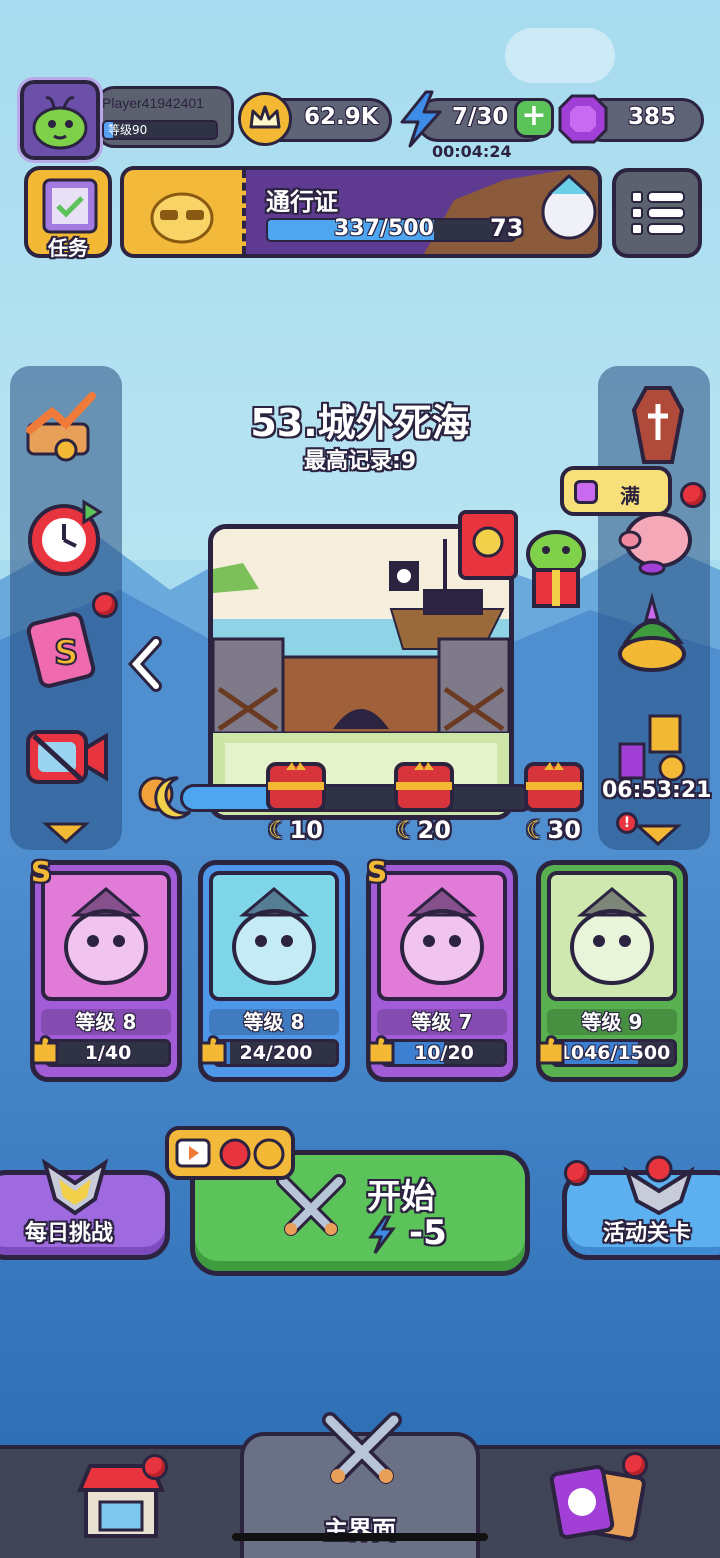 This screenshot has width=720, height=1558. I want to click on chest-threshold-3: ☾30, so click(553, 830).